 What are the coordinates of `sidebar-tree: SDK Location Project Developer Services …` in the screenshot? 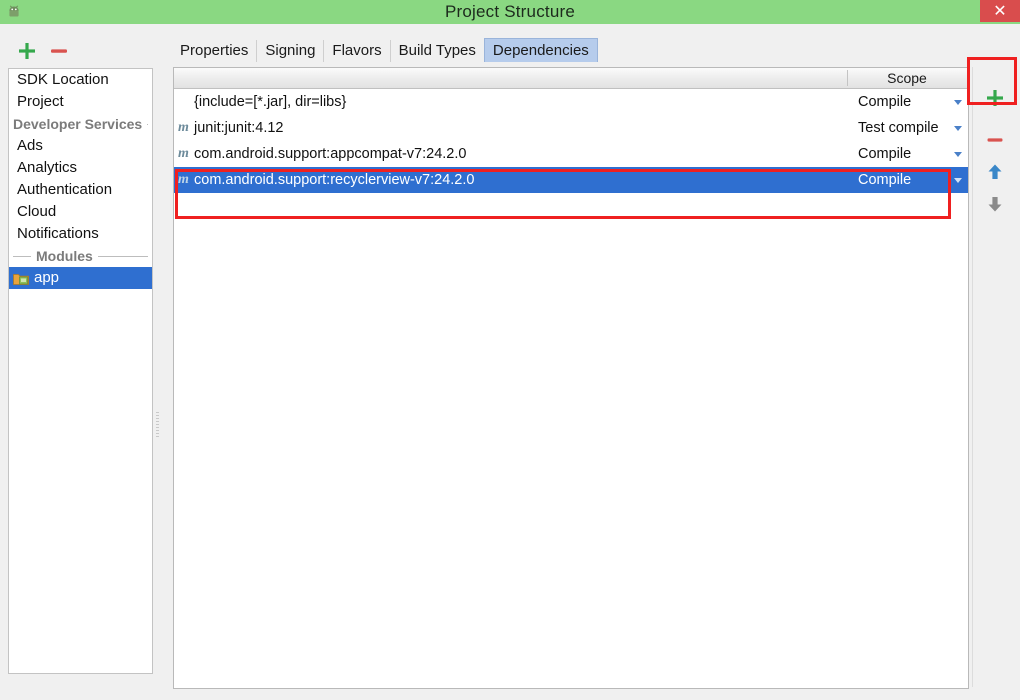 It's located at (80, 371).